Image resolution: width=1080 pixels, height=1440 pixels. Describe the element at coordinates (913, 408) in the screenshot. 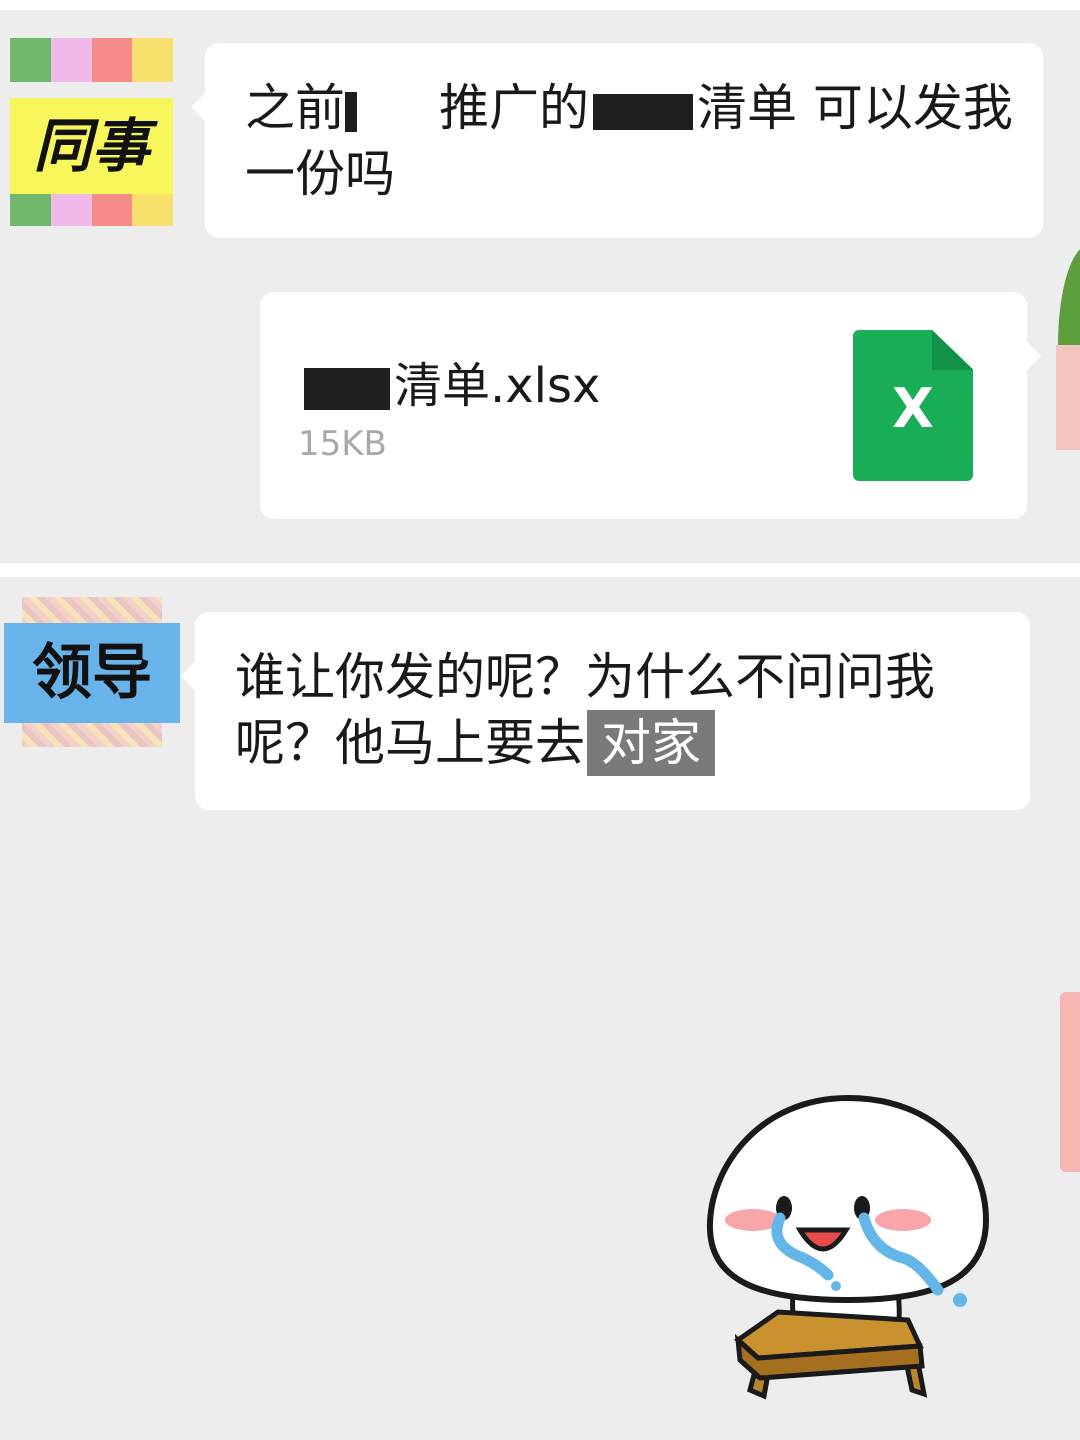

I see `excel-x-icon: X` at that location.